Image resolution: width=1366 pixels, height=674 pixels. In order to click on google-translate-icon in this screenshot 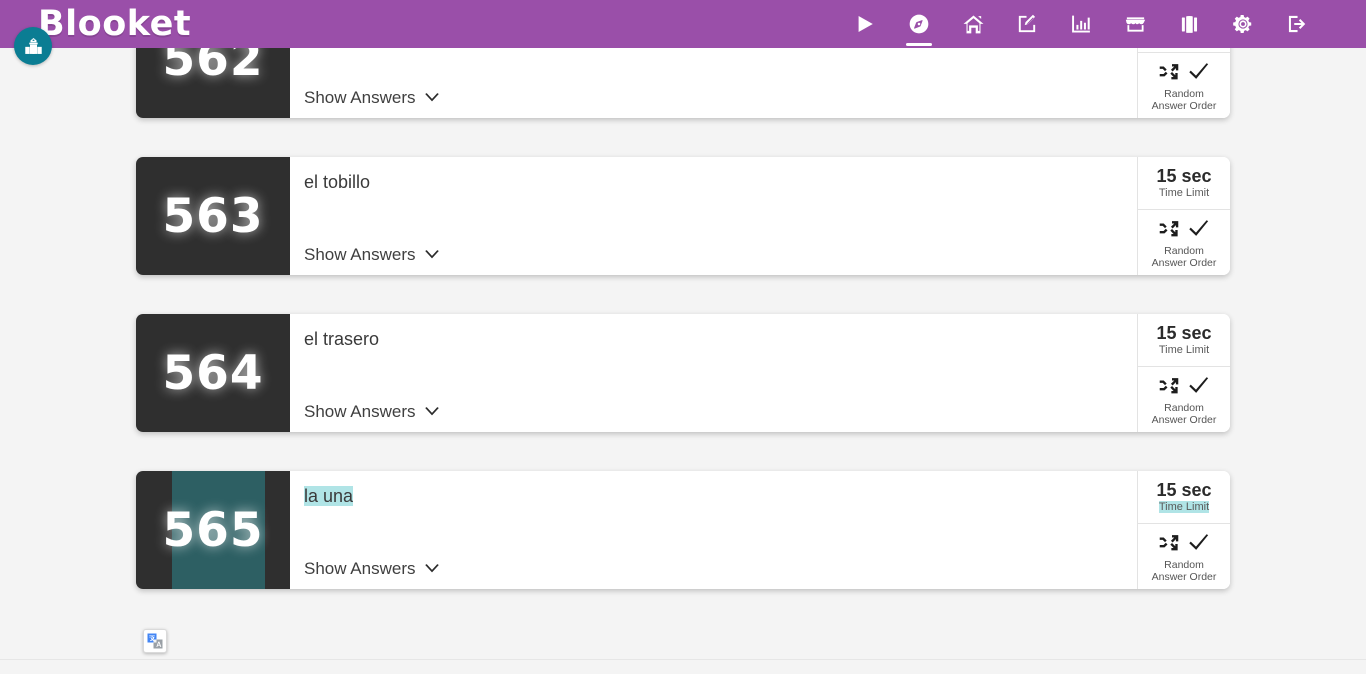, I will do `click(155, 641)`.